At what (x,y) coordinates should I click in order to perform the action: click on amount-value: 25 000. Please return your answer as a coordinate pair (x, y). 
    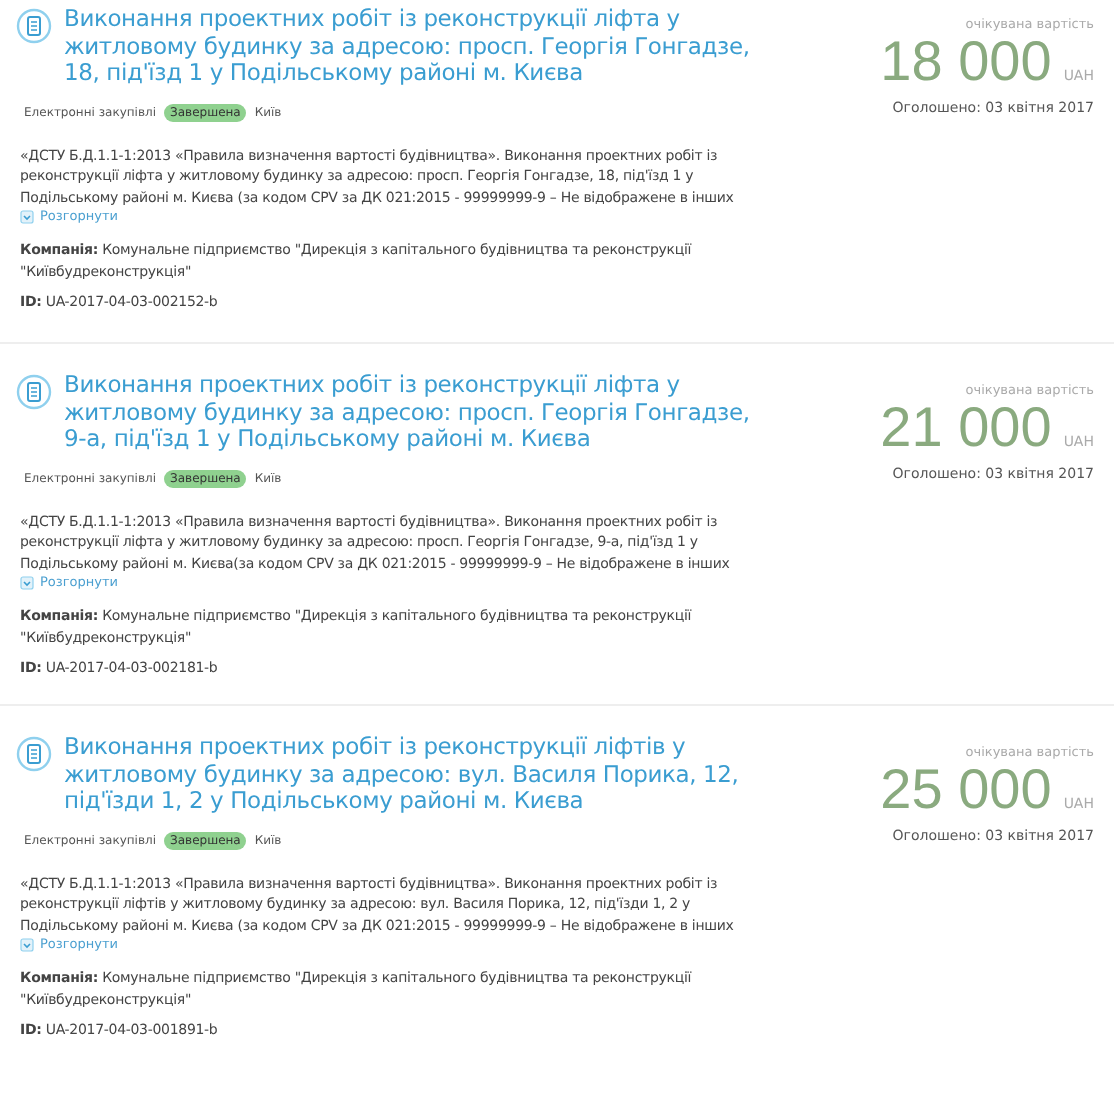
    Looking at the image, I should click on (966, 790).